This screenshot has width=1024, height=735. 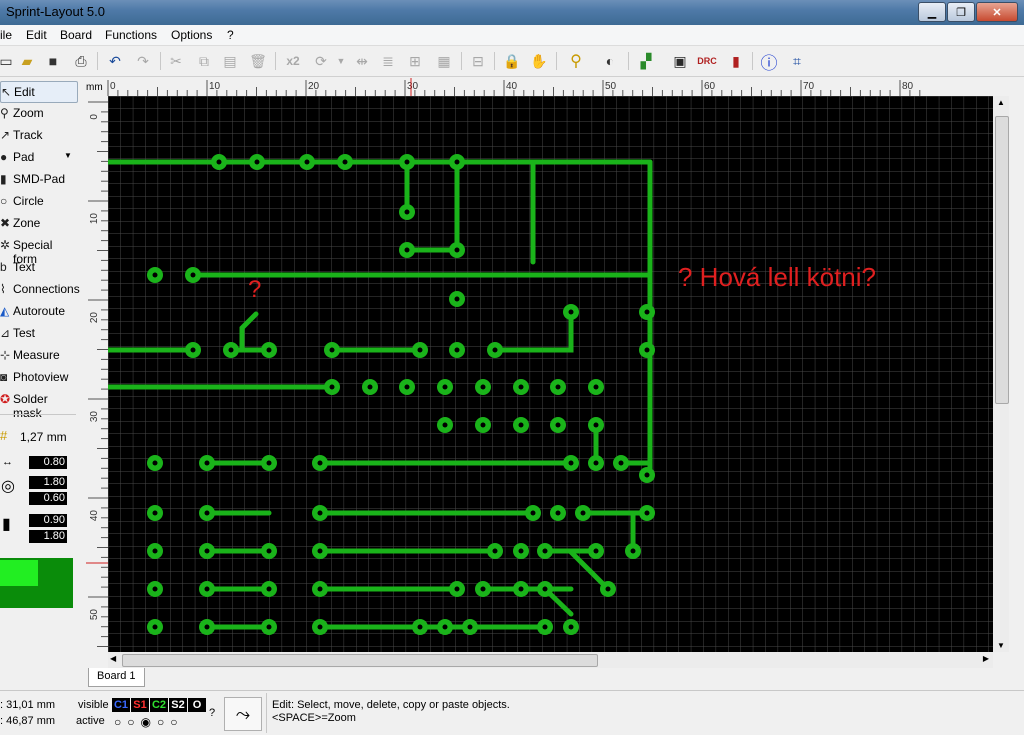 What do you see at coordinates (48, 498) in the screenshot?
I see `pad-inner-value: 0.60` at bounding box center [48, 498].